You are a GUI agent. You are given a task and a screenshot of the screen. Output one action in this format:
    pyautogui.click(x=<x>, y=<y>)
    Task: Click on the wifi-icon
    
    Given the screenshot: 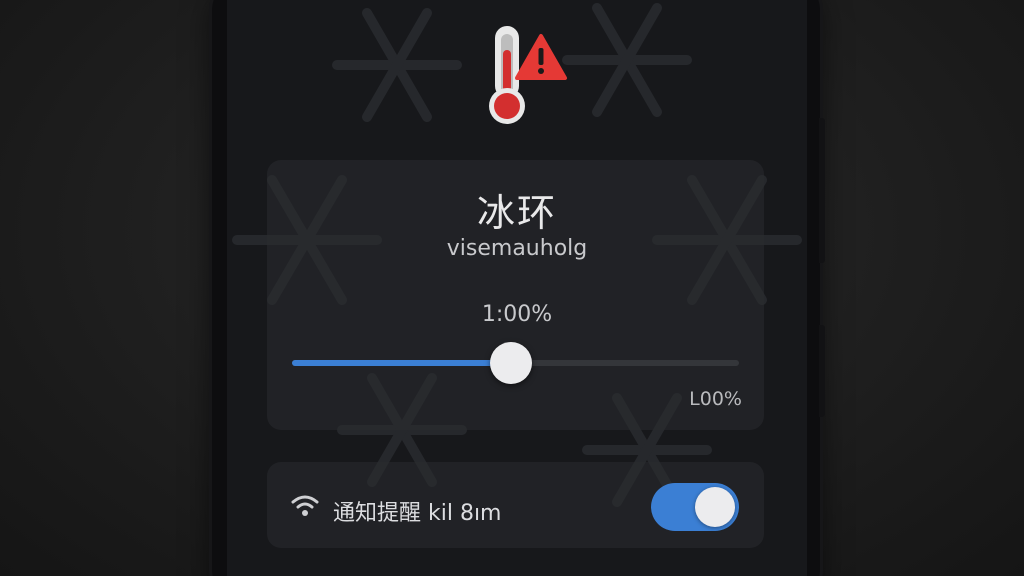 What is the action you would take?
    pyautogui.click(x=305, y=505)
    